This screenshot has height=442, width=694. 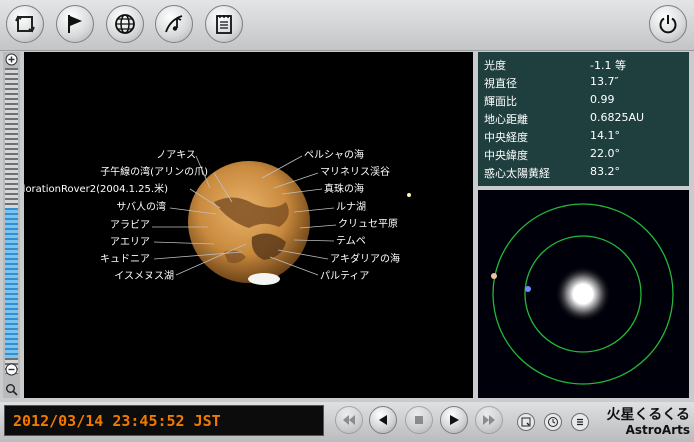 What do you see at coordinates (528, 289) in the screenshot?
I see `earth-marker` at bounding box center [528, 289].